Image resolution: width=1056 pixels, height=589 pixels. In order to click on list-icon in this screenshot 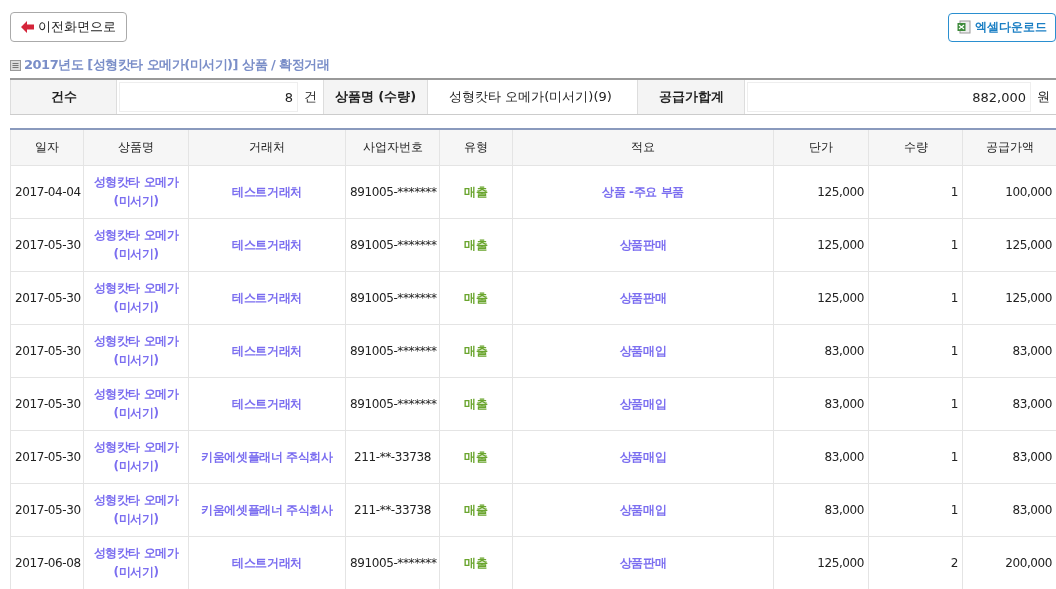, I will do `click(15, 65)`.